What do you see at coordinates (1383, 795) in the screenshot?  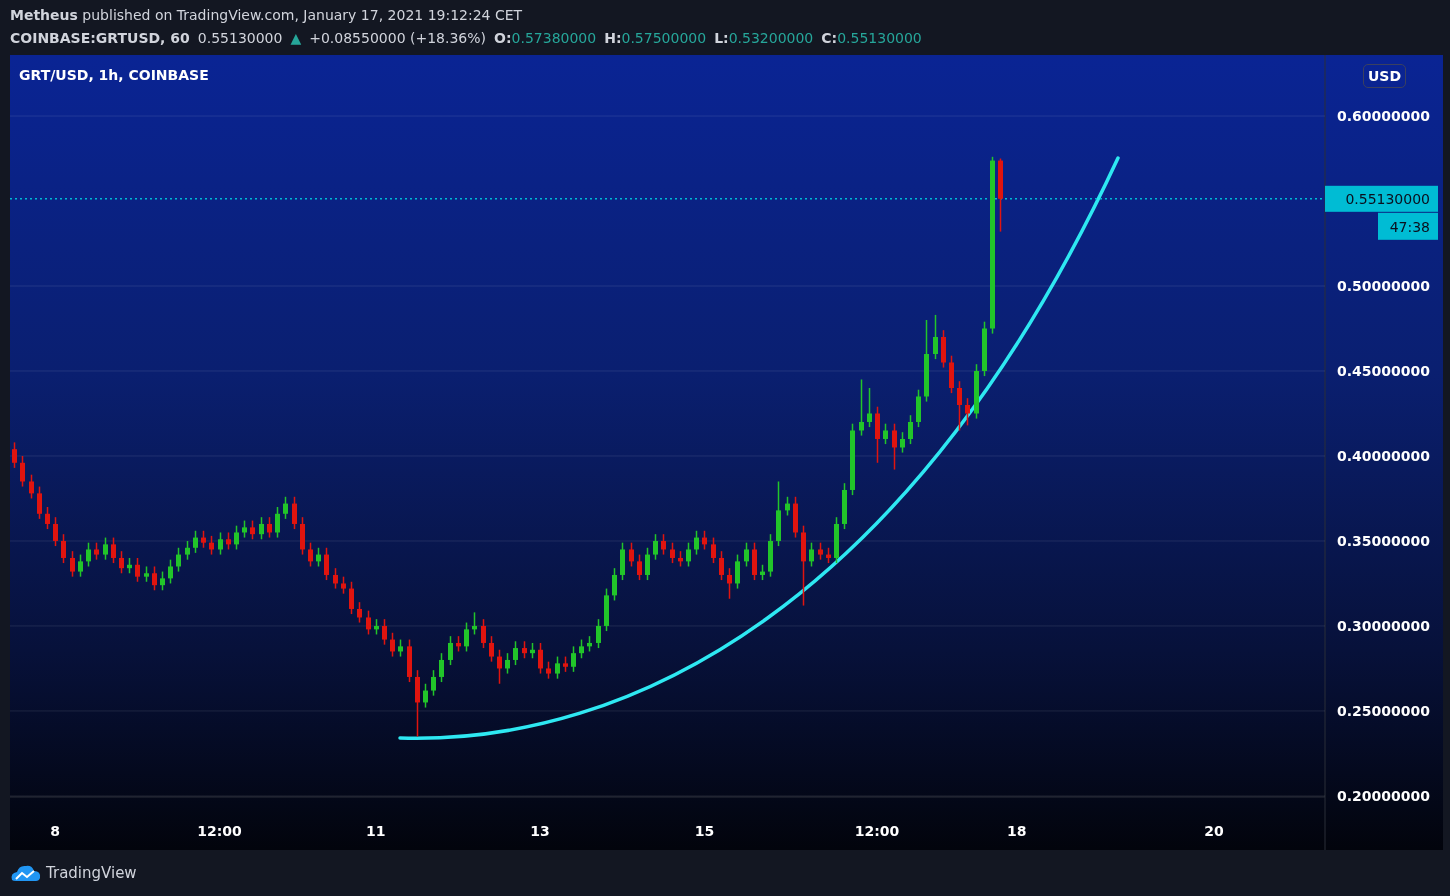 I see `price-label: 0.20000000` at bounding box center [1383, 795].